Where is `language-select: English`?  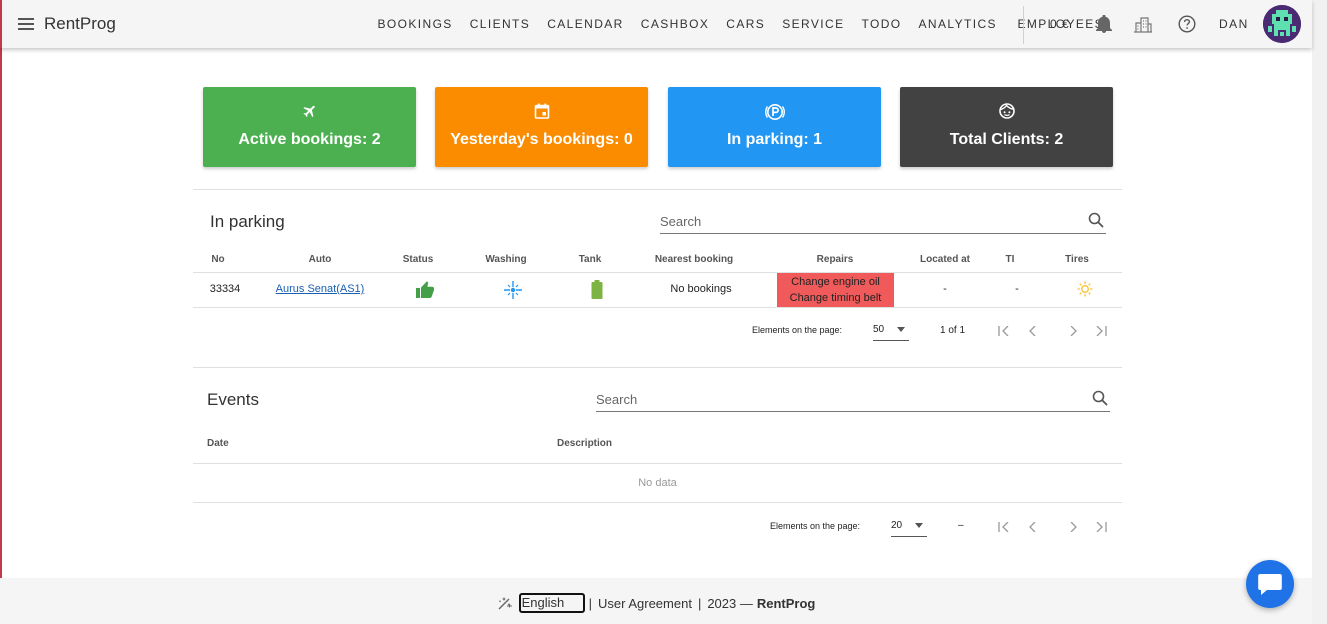
language-select: English is located at coordinates (551, 603).